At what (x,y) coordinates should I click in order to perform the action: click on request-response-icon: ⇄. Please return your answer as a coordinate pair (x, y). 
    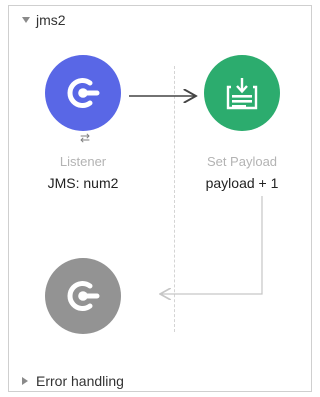
    Looking at the image, I should click on (85, 138).